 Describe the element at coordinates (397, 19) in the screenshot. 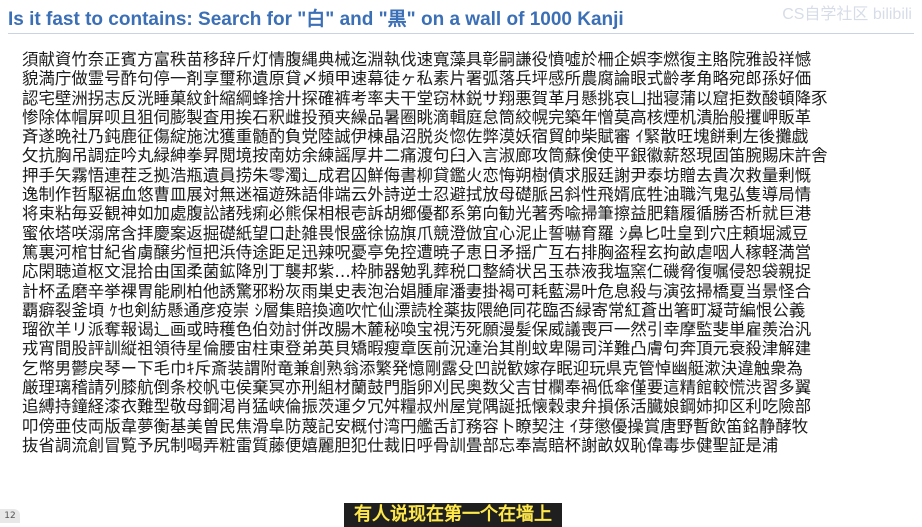

I see `search-target-black: "黒"` at that location.